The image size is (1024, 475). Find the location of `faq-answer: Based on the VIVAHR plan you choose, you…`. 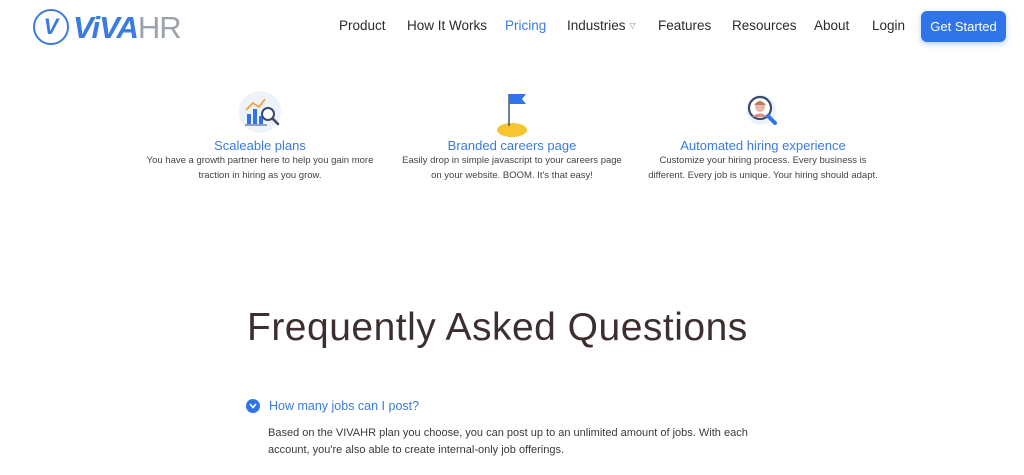

faq-answer: Based on the VIVAHR plan you choose, you… is located at coordinates (508, 441).